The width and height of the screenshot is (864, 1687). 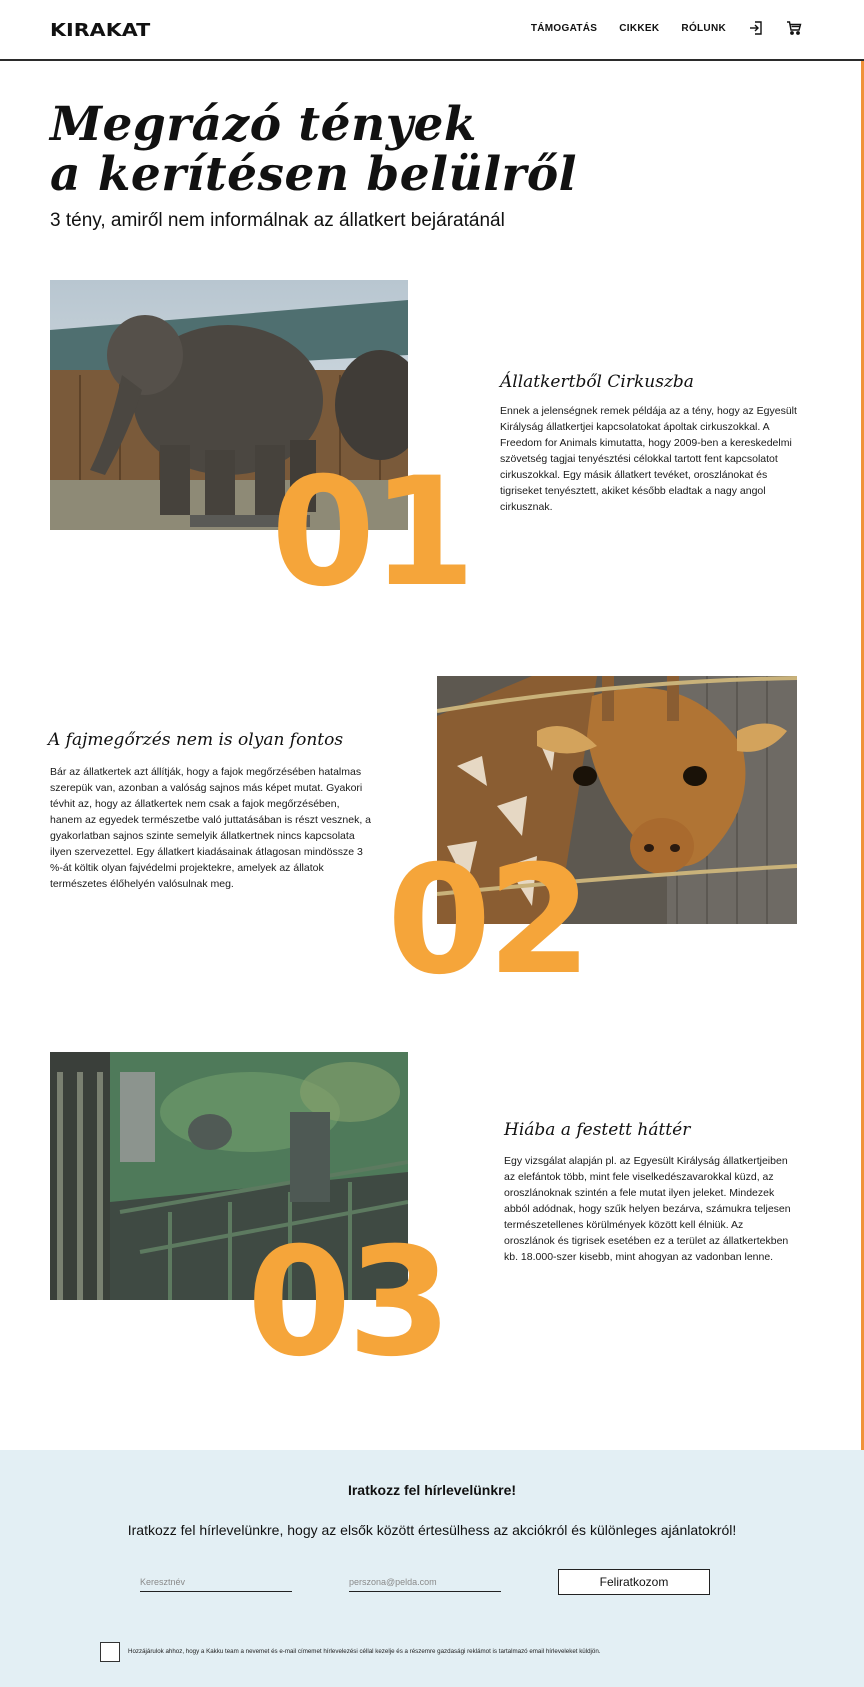 What do you see at coordinates (216, 1582) in the screenshot?
I see `first-name-input` at bounding box center [216, 1582].